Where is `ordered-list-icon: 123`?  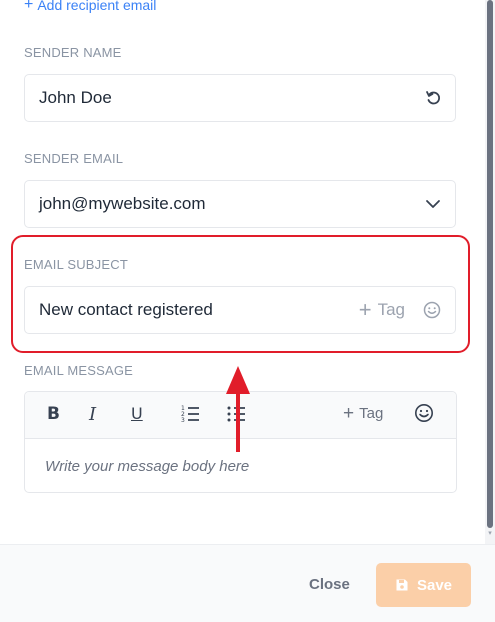 ordered-list-icon: 123 is located at coordinates (191, 415).